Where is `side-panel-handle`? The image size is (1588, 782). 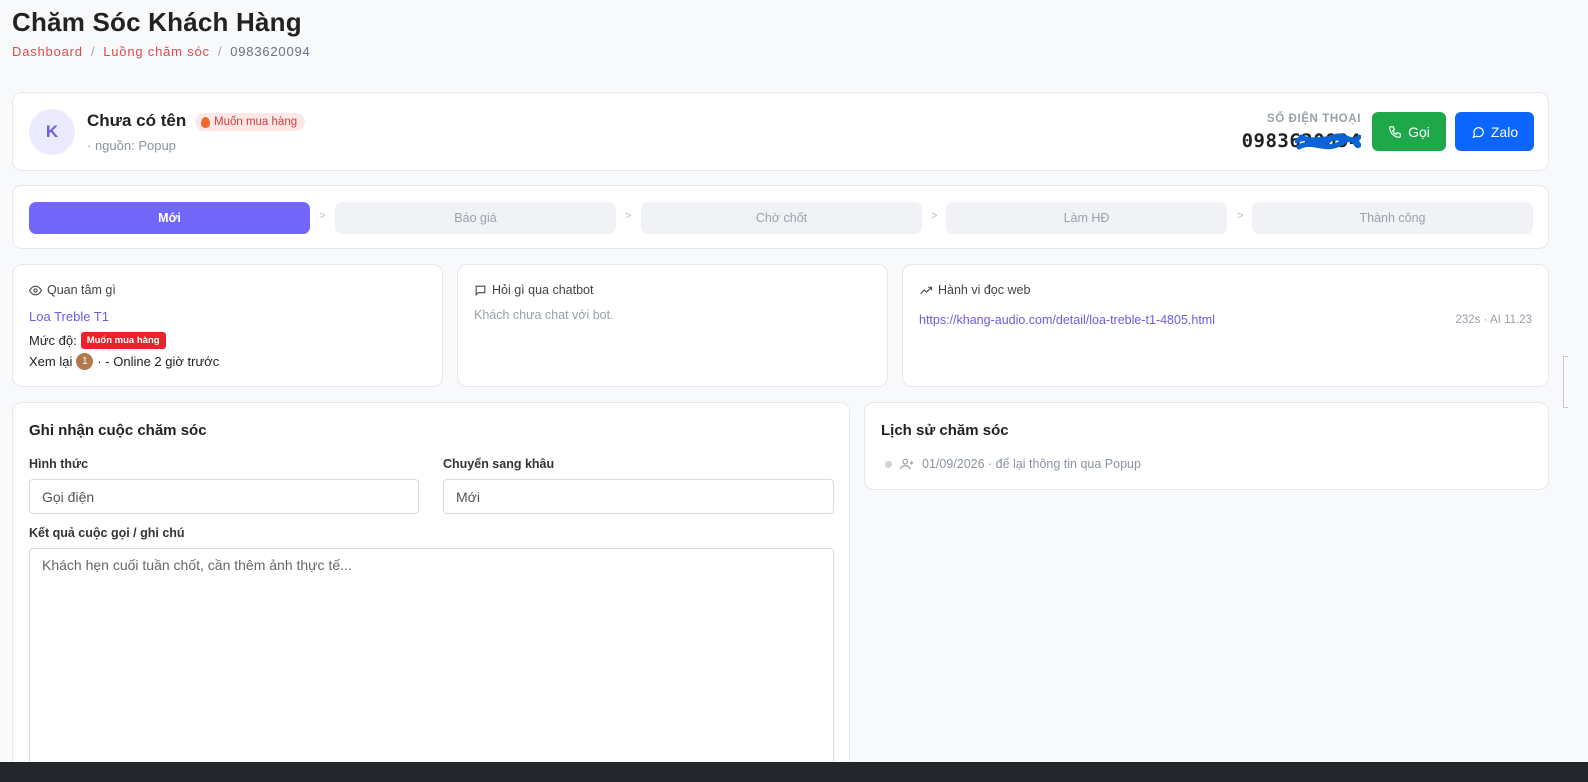
side-panel-handle is located at coordinates (1565, 382).